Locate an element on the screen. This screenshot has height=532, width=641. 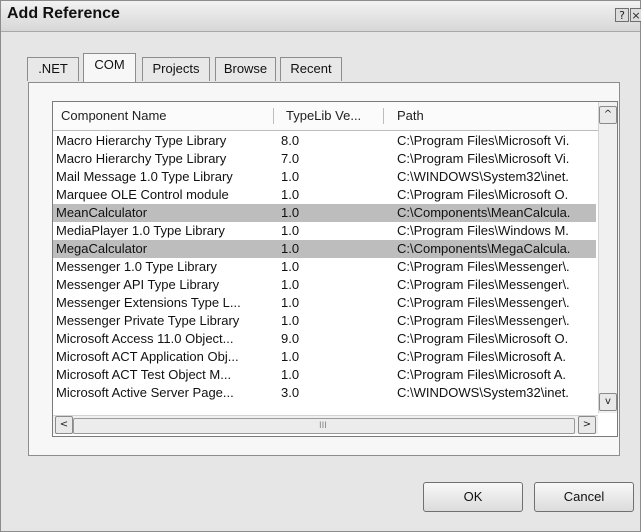
path-cell: C:\Program Files\Windows M. is located at coordinates (483, 230).